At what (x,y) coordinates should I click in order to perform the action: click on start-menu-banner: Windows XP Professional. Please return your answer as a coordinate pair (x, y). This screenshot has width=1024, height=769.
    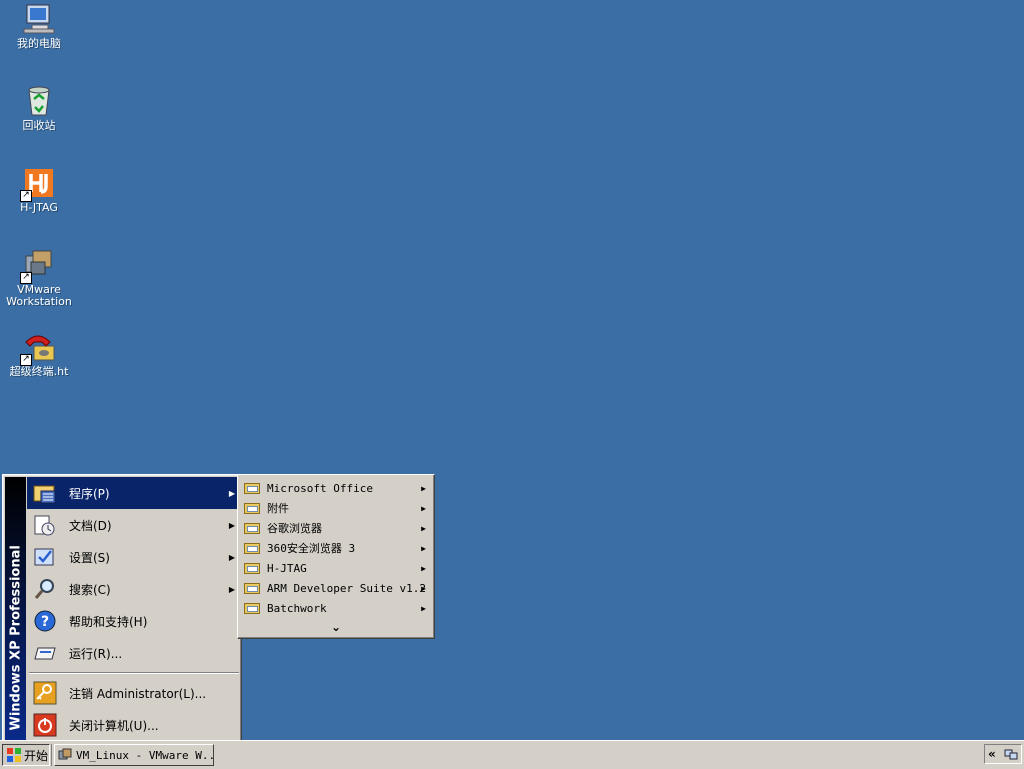
    Looking at the image, I should click on (15, 609).